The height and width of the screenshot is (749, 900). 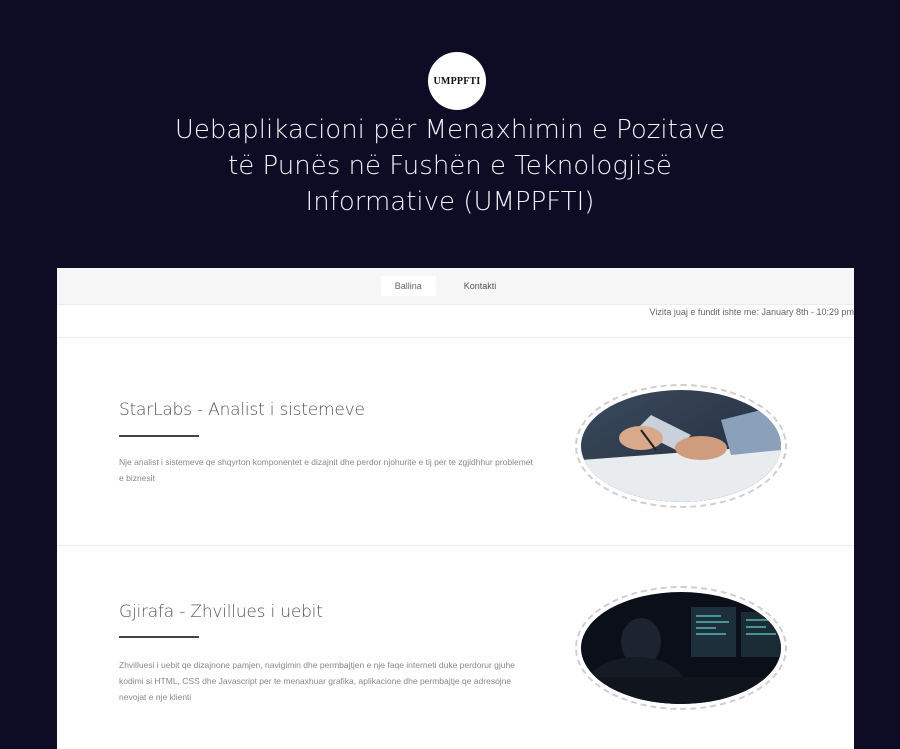 I want to click on tab-kontakti: Kontakti, so click(x=480, y=286).